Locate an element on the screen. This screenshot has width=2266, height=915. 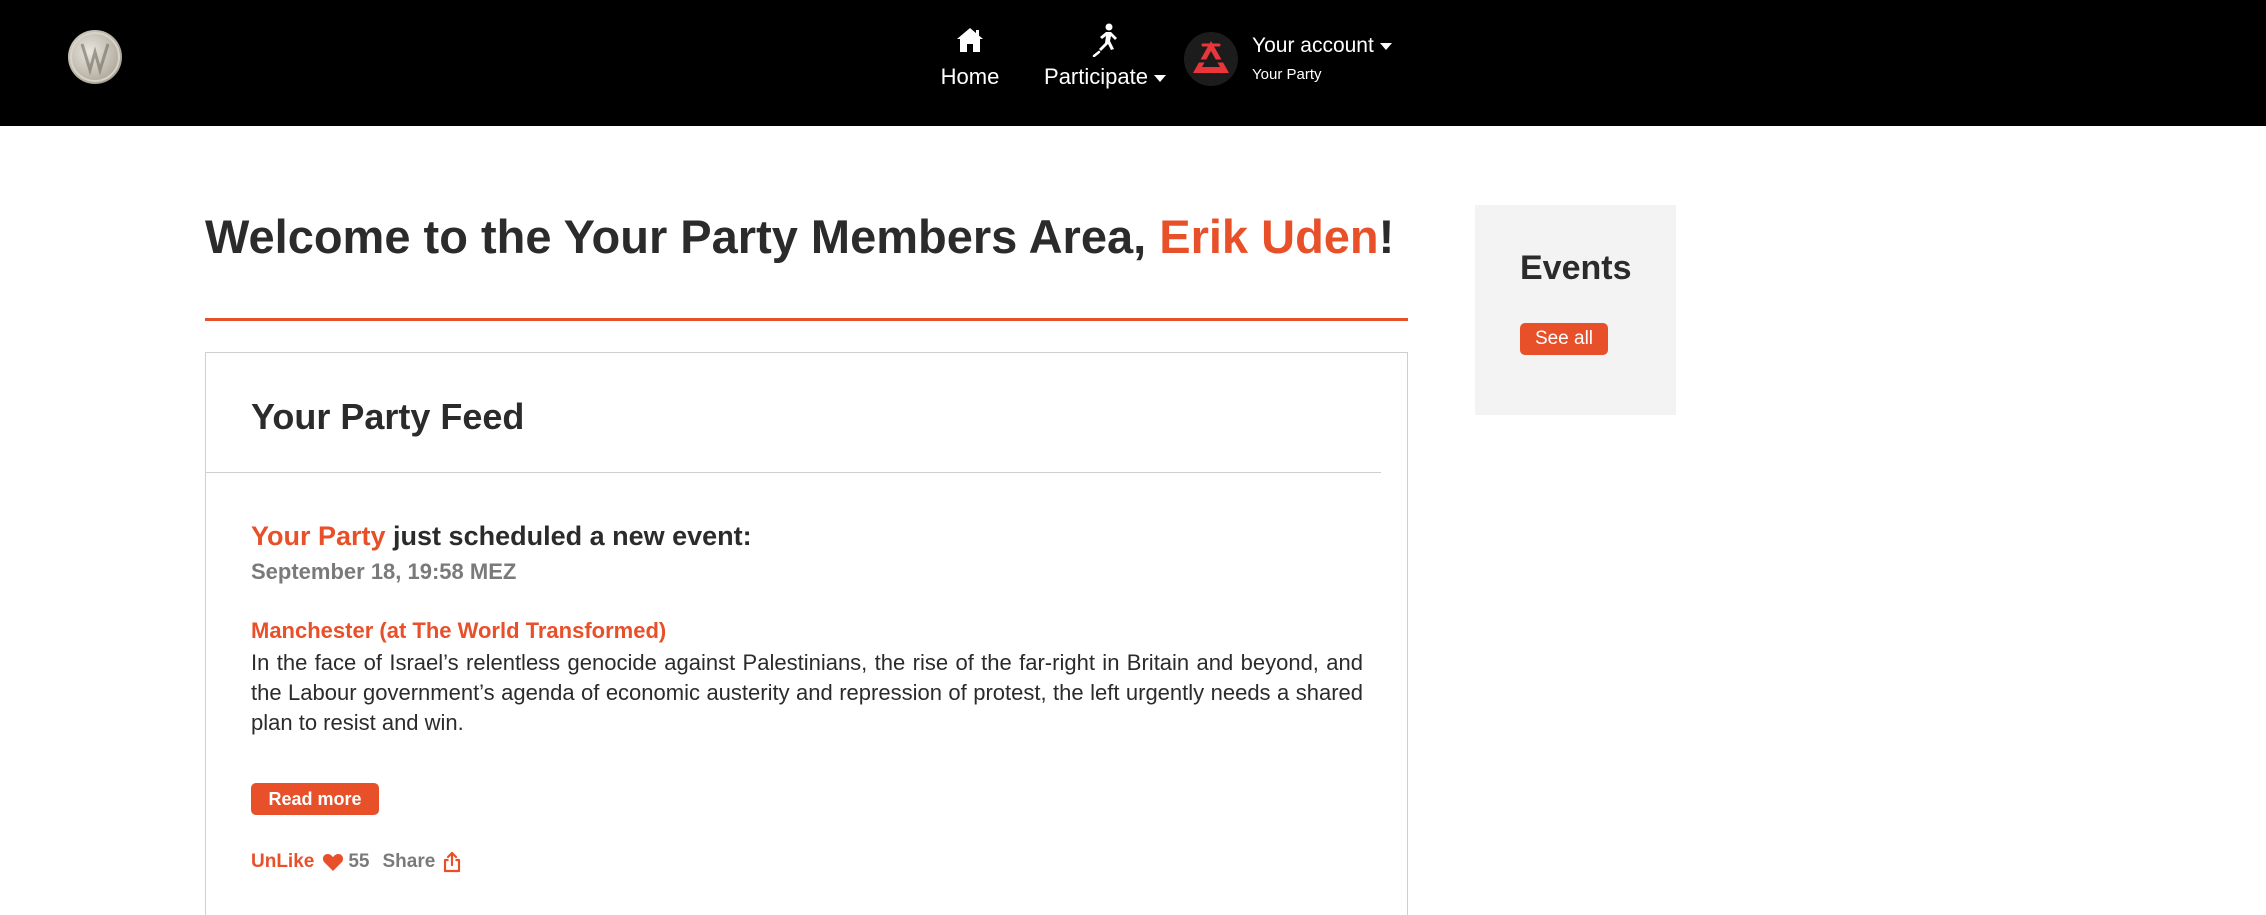
home-icon is located at coordinates (970, 40).